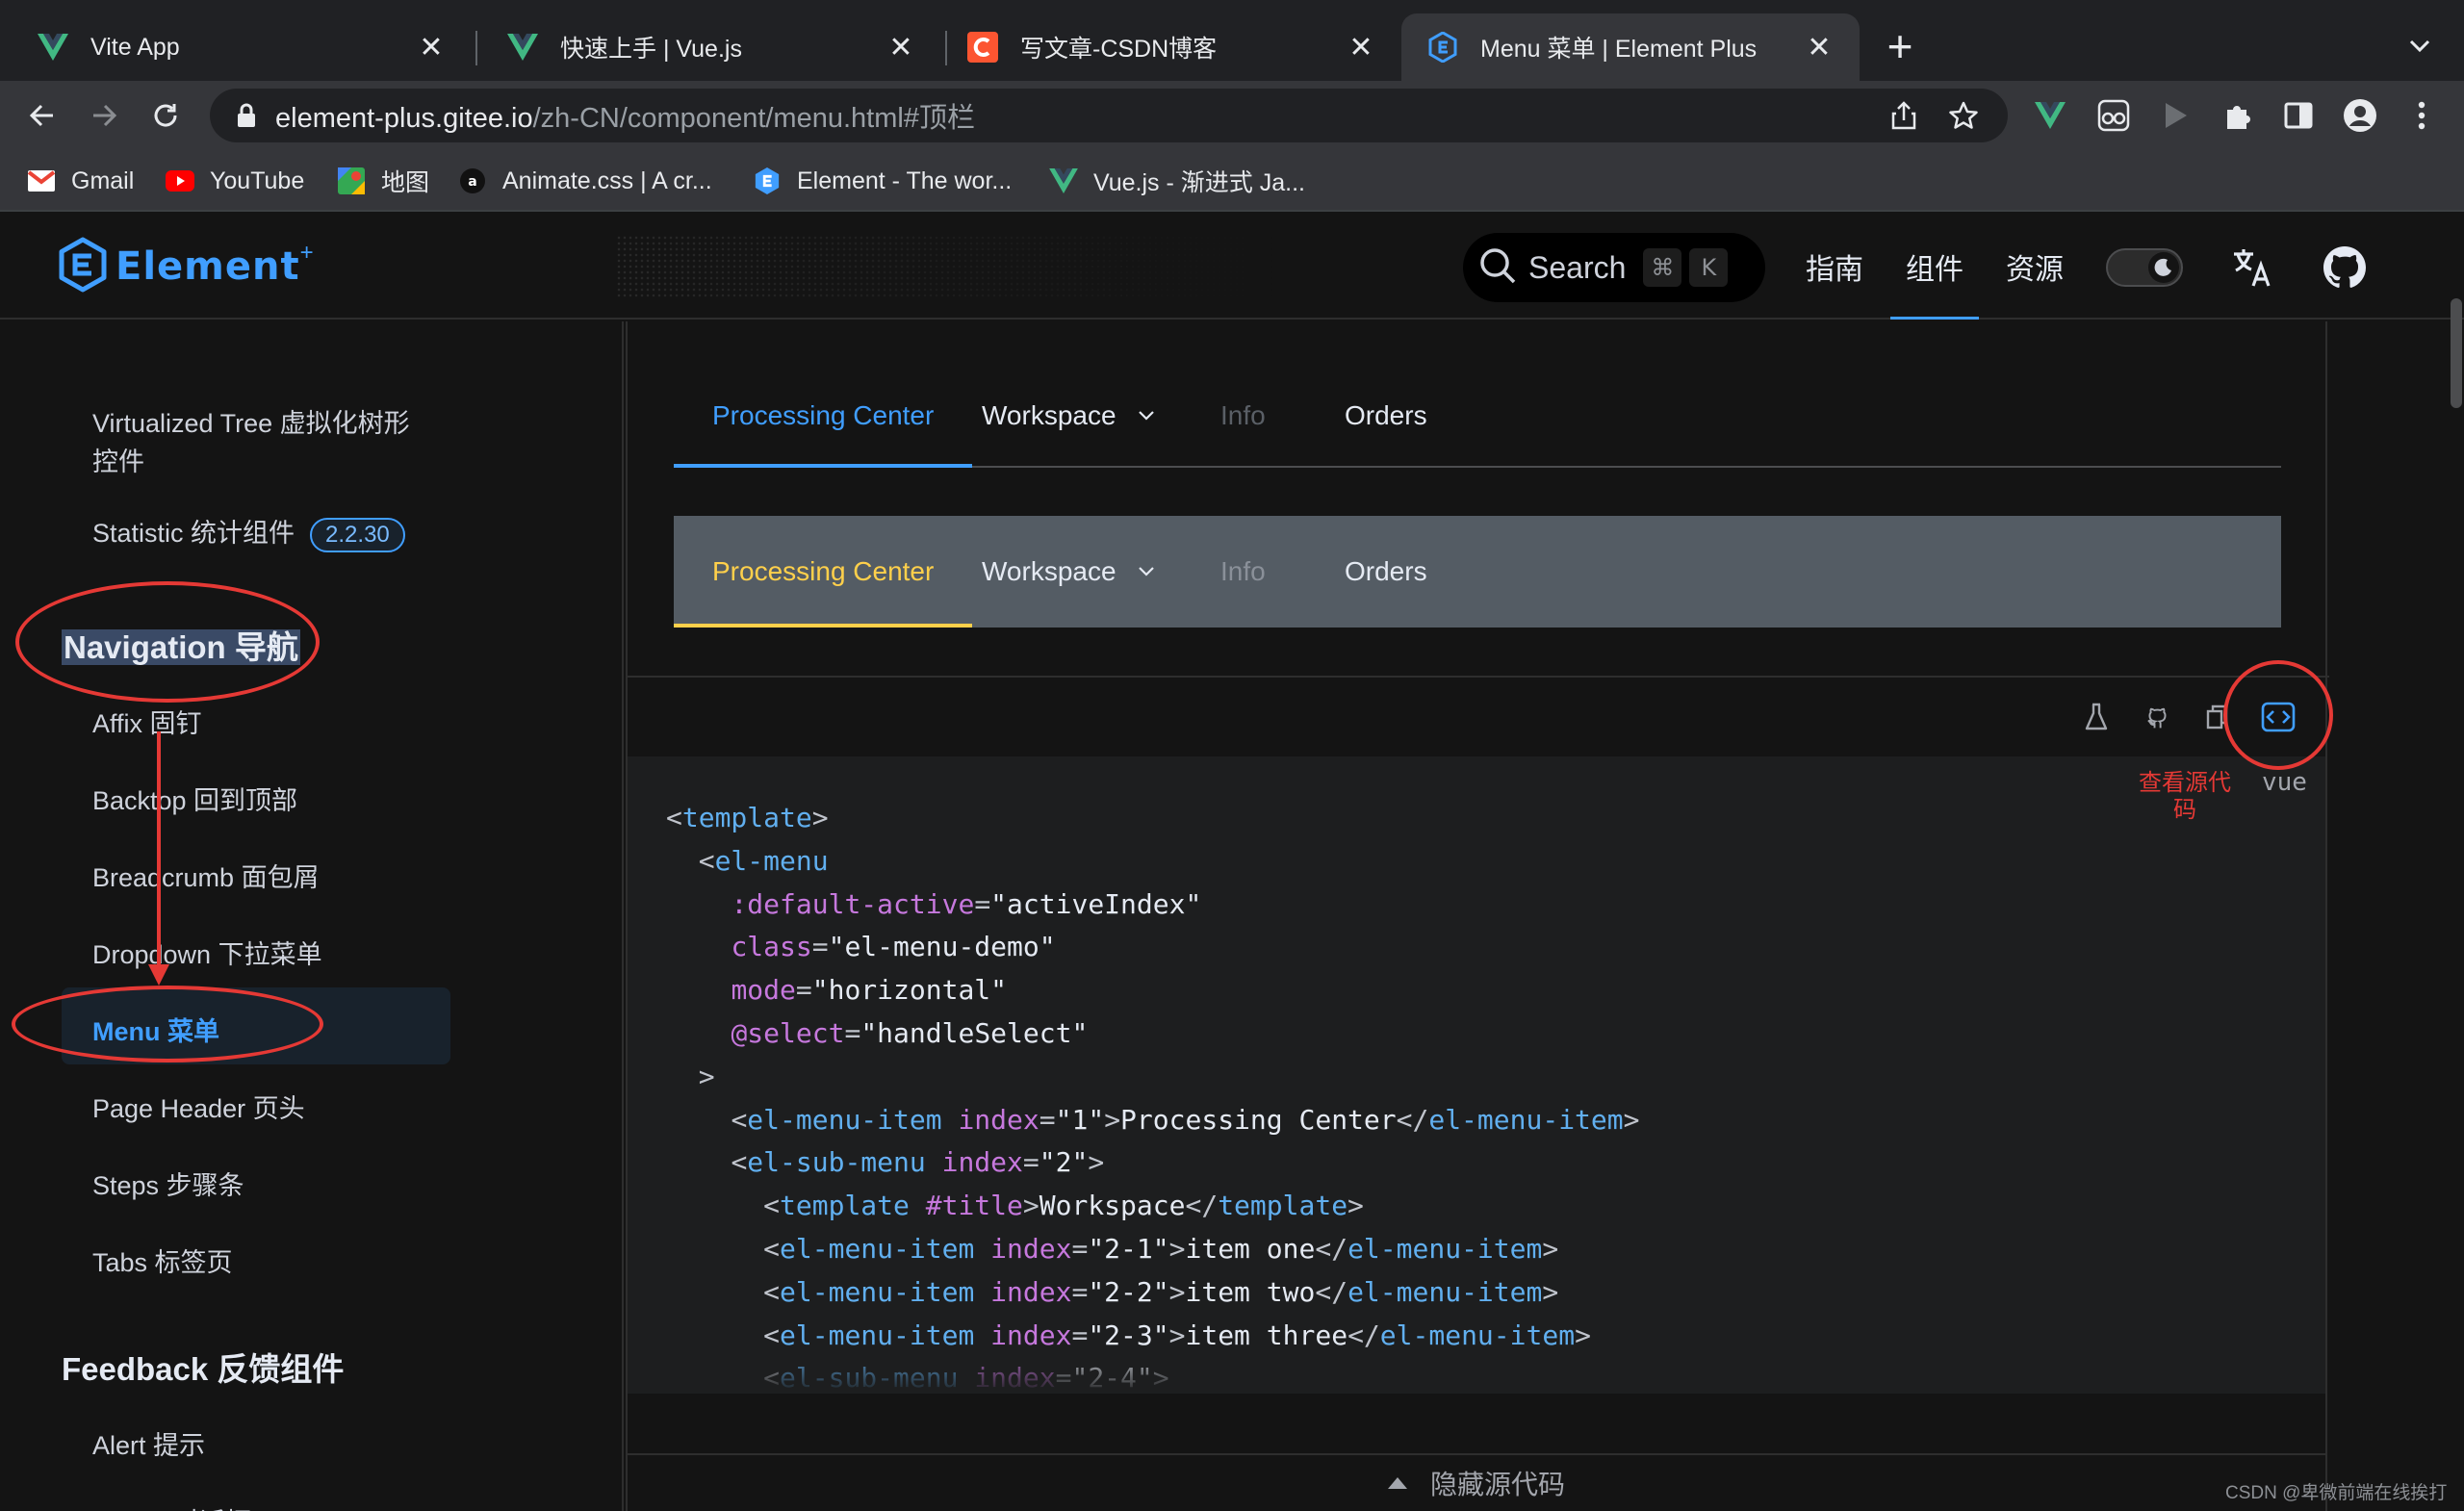 This screenshot has height=1511, width=2464. I want to click on code-token: "el-menu-demo", so click(942, 947).